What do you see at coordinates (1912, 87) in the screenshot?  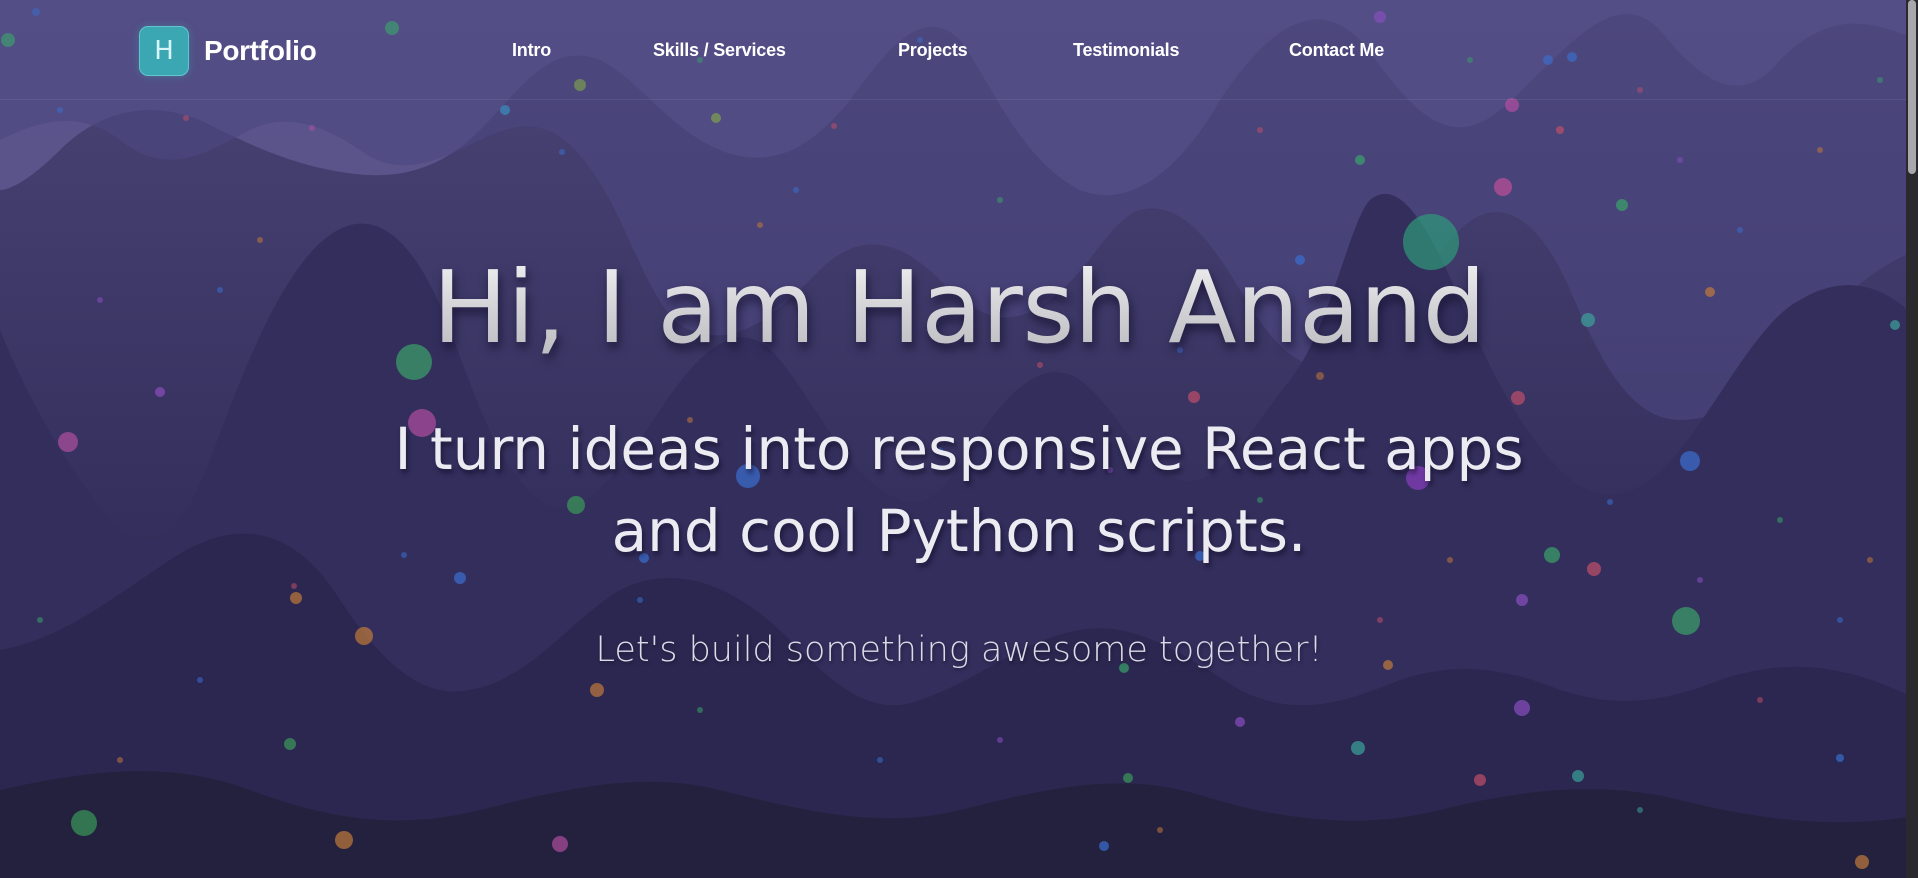 I see `scrollbar-thumb` at bounding box center [1912, 87].